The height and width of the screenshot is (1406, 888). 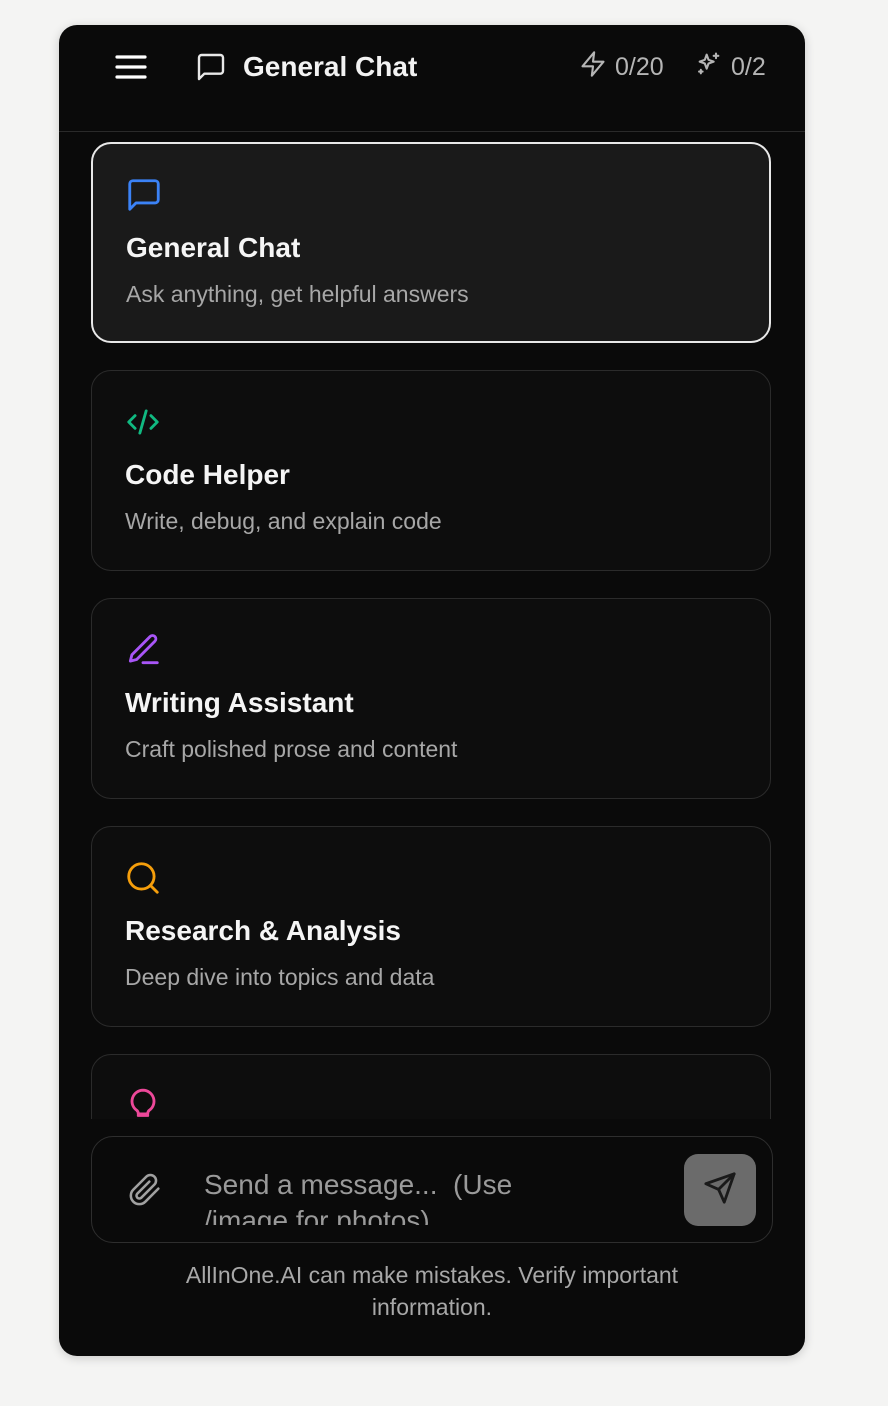 I want to click on sparkles-icon, so click(x=709, y=67).